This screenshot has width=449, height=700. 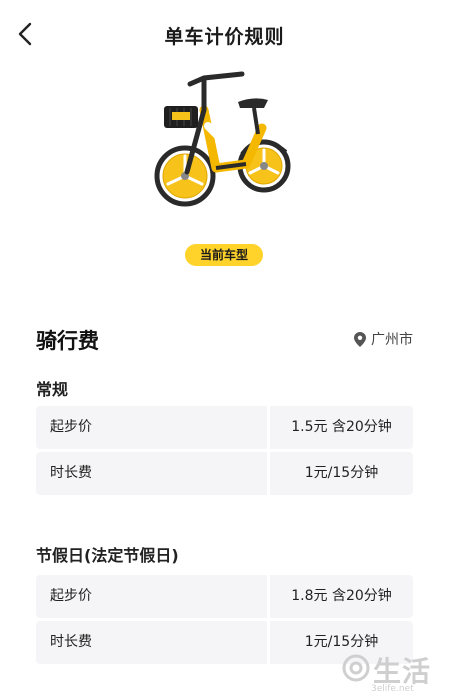 I want to click on price-value: 1.8元 含20分钟, so click(x=341, y=596).